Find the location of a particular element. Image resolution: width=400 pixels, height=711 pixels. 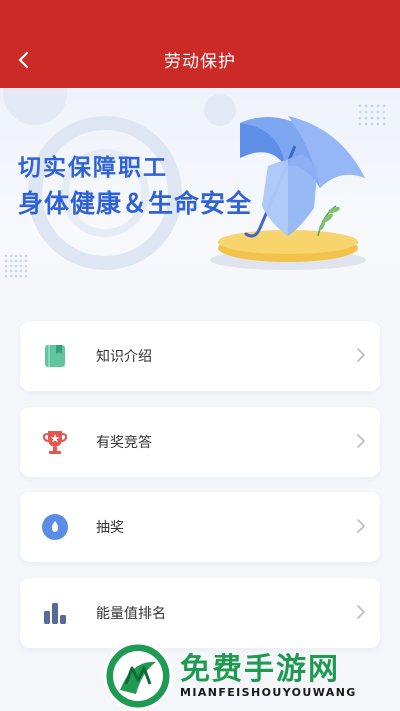

watermark-title: 免费手游网 is located at coordinates (260, 669).